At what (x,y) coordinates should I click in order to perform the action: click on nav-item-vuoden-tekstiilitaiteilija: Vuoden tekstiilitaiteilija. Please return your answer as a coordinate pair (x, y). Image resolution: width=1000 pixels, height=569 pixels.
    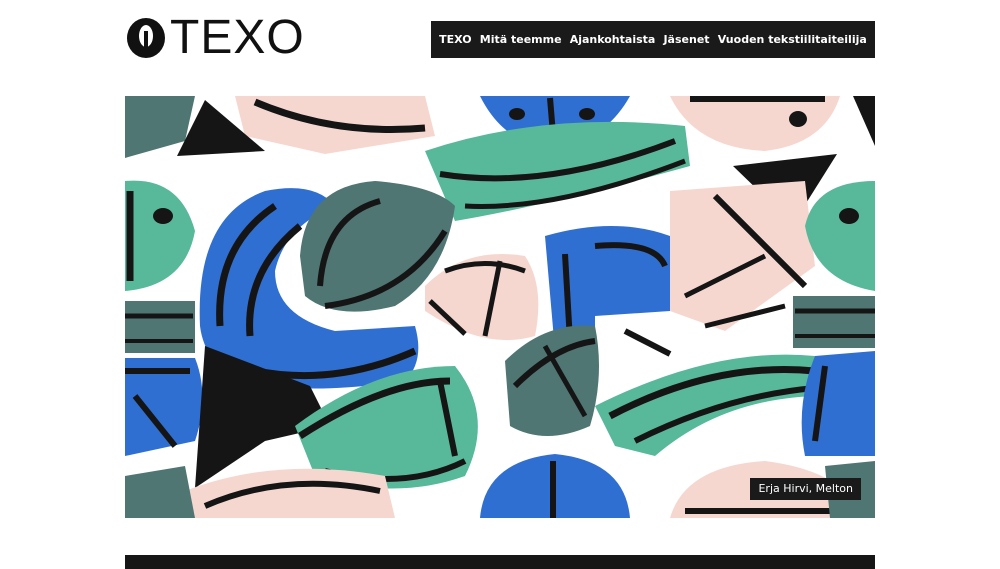
    Looking at the image, I should click on (792, 39).